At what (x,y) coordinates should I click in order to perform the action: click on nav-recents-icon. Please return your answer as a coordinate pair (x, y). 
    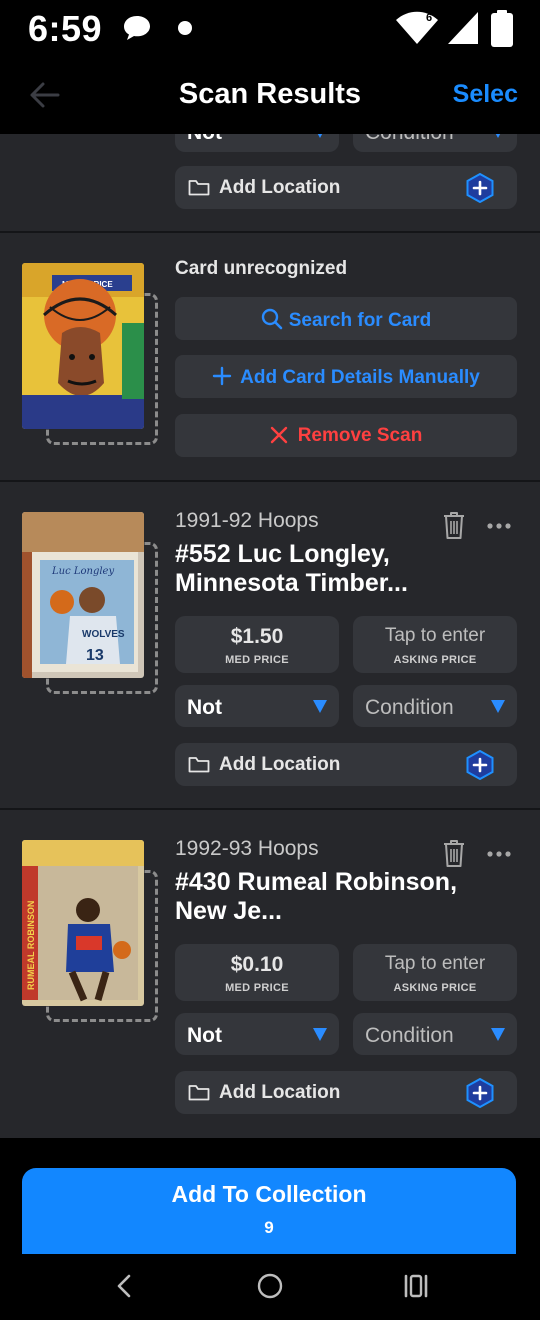
    Looking at the image, I should click on (416, 1286).